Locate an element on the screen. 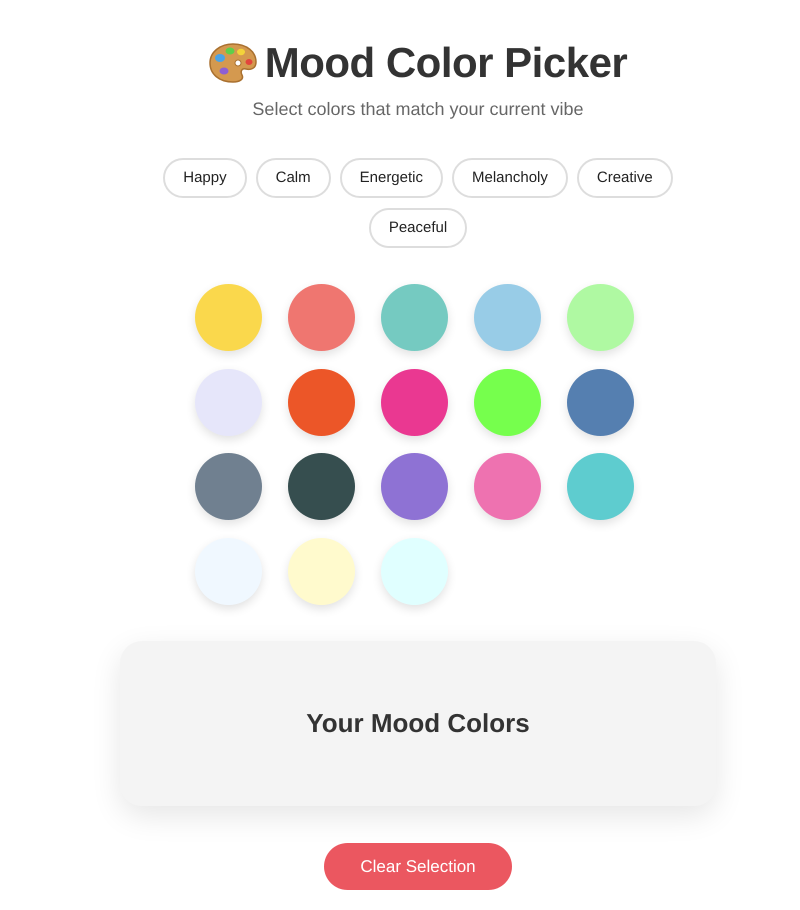  mood-button: Melancholy is located at coordinates (510, 178).